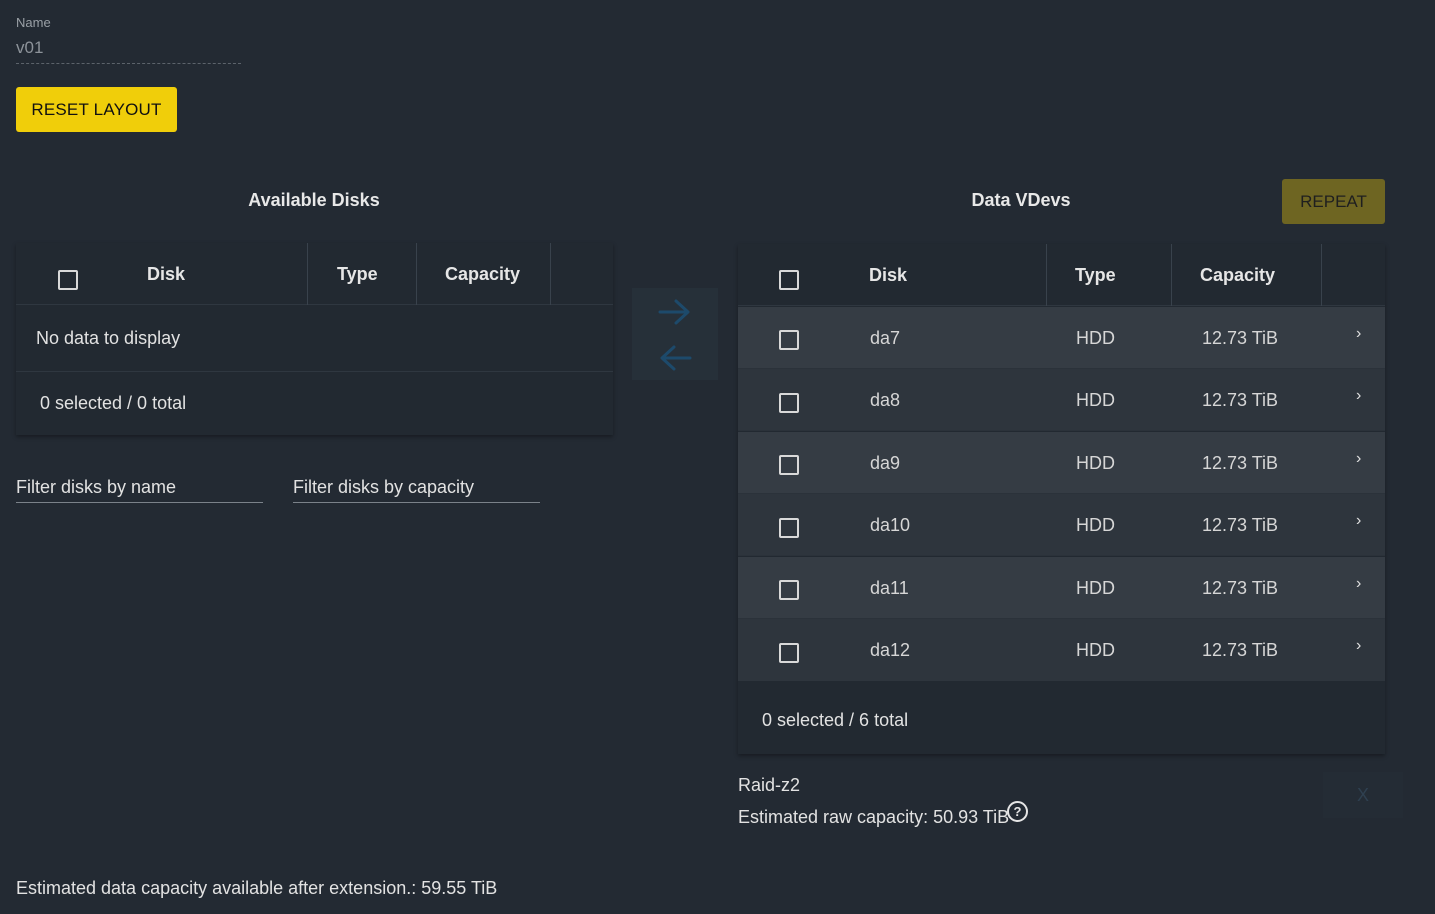 This screenshot has width=1435, height=914. What do you see at coordinates (675, 312) in the screenshot?
I see `move-right-arrow-icon` at bounding box center [675, 312].